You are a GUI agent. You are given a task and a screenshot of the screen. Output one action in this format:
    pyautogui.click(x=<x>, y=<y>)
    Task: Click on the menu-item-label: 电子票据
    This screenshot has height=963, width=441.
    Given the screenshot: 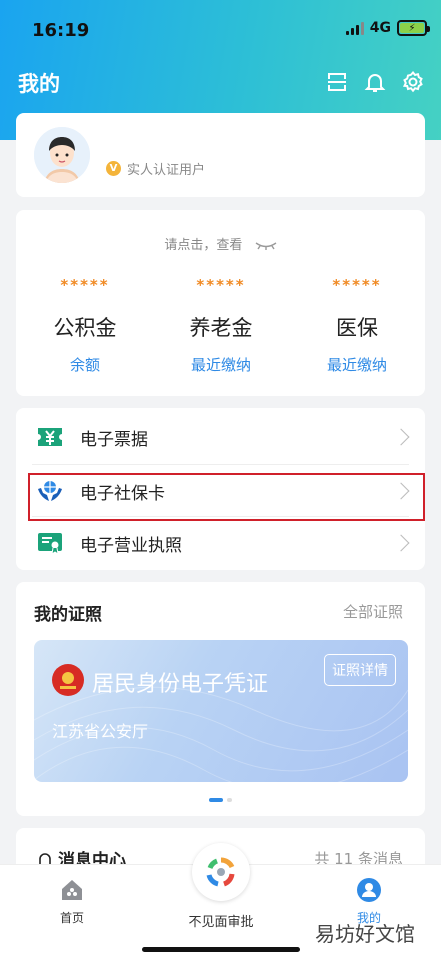 What is the action you would take?
    pyautogui.click(x=114, y=439)
    